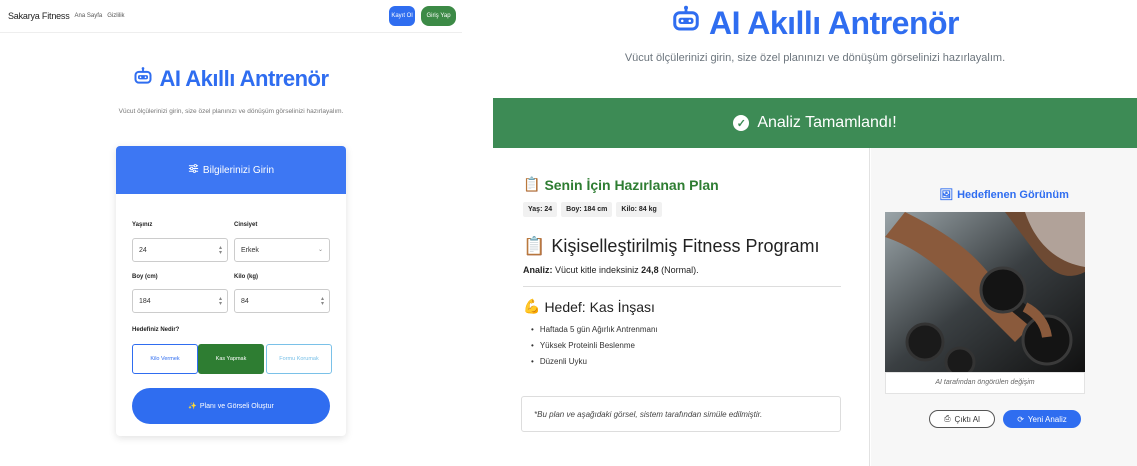  What do you see at coordinates (587, 209) in the screenshot?
I see `height-tag: Boy: 184 cm` at bounding box center [587, 209].